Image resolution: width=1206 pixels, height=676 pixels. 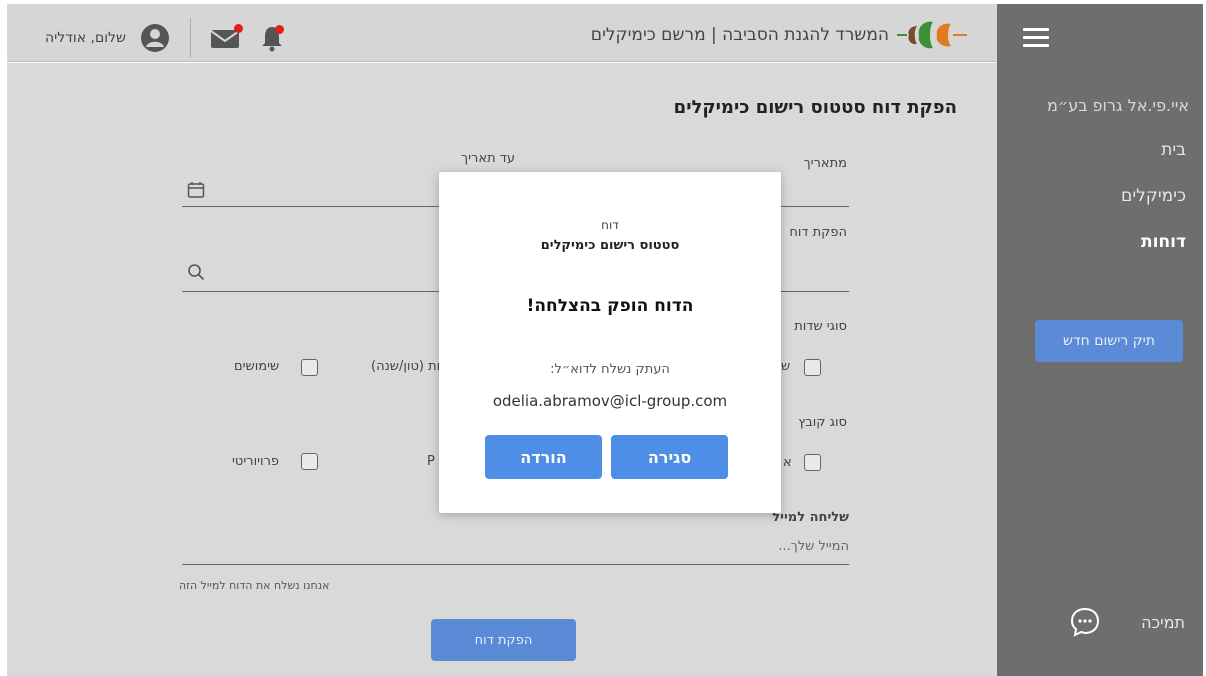 What do you see at coordinates (1153, 151) in the screenshot?
I see `sidebar-item-home: בית` at bounding box center [1153, 151].